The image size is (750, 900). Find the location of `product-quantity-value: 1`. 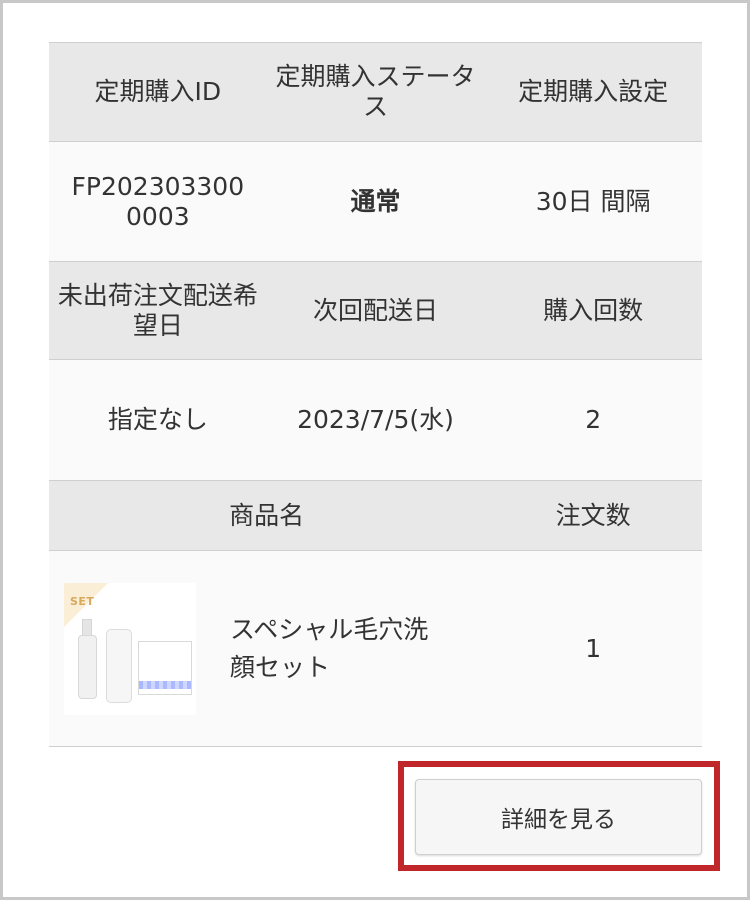

product-quantity-value: 1 is located at coordinates (593, 648).